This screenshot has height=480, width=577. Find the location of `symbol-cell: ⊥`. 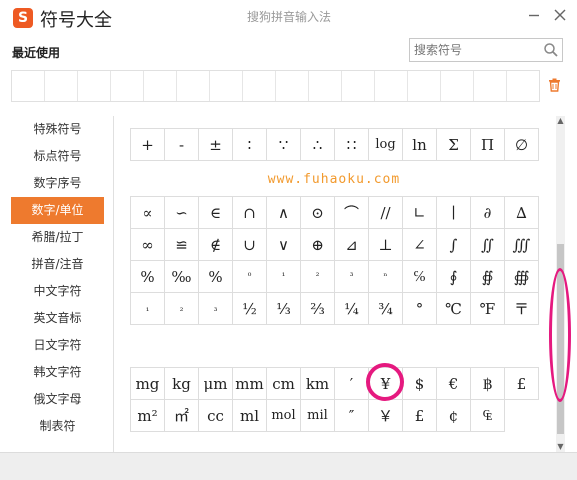

symbol-cell: ⊥ is located at coordinates (386, 245).